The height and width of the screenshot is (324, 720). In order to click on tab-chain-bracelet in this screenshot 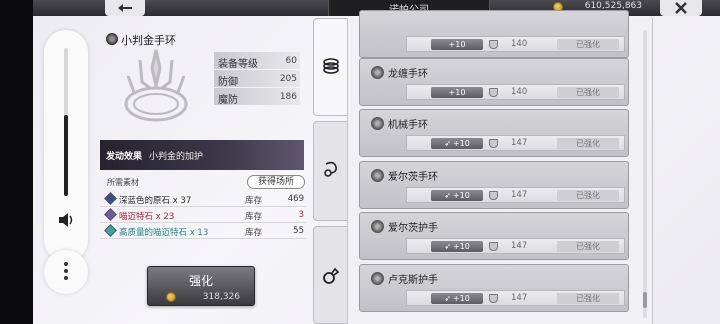, I will do `click(331, 171)`.